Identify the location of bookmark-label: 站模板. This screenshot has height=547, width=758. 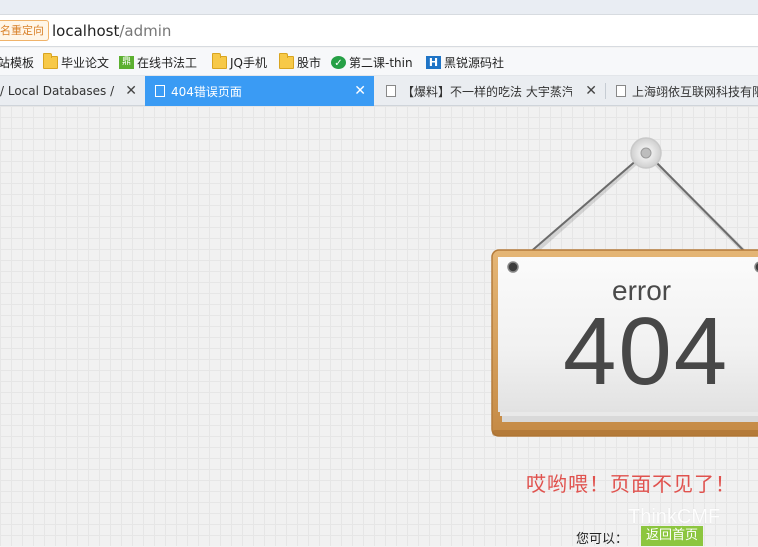
(17, 62).